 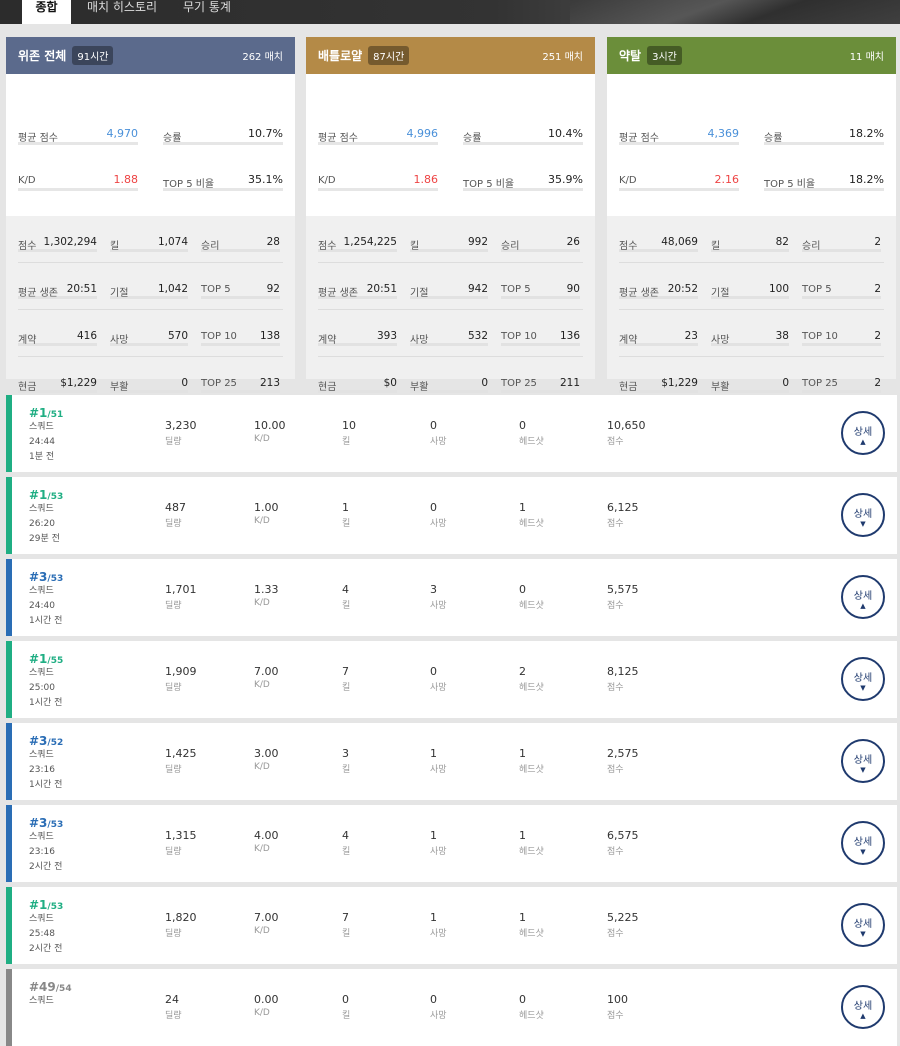 I want to click on stat-value: 1, so click(x=522, y=507).